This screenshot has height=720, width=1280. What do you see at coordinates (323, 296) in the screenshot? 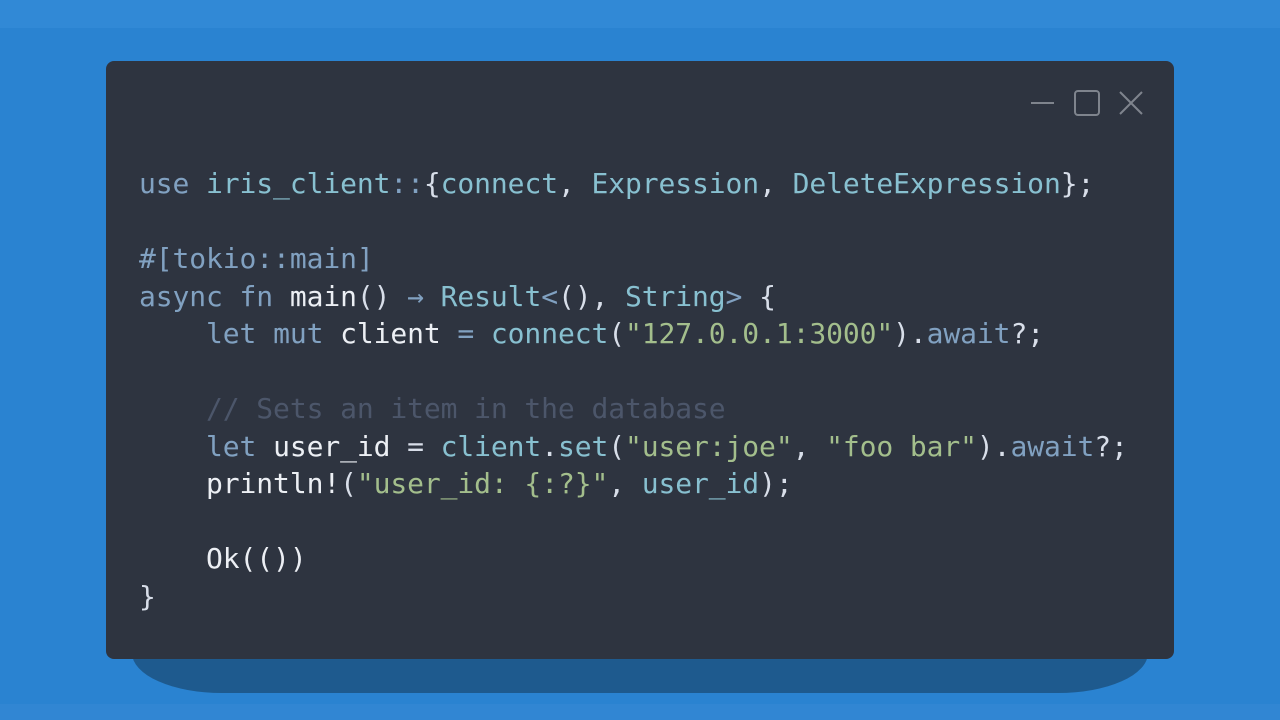
I see `code-token: main` at bounding box center [323, 296].